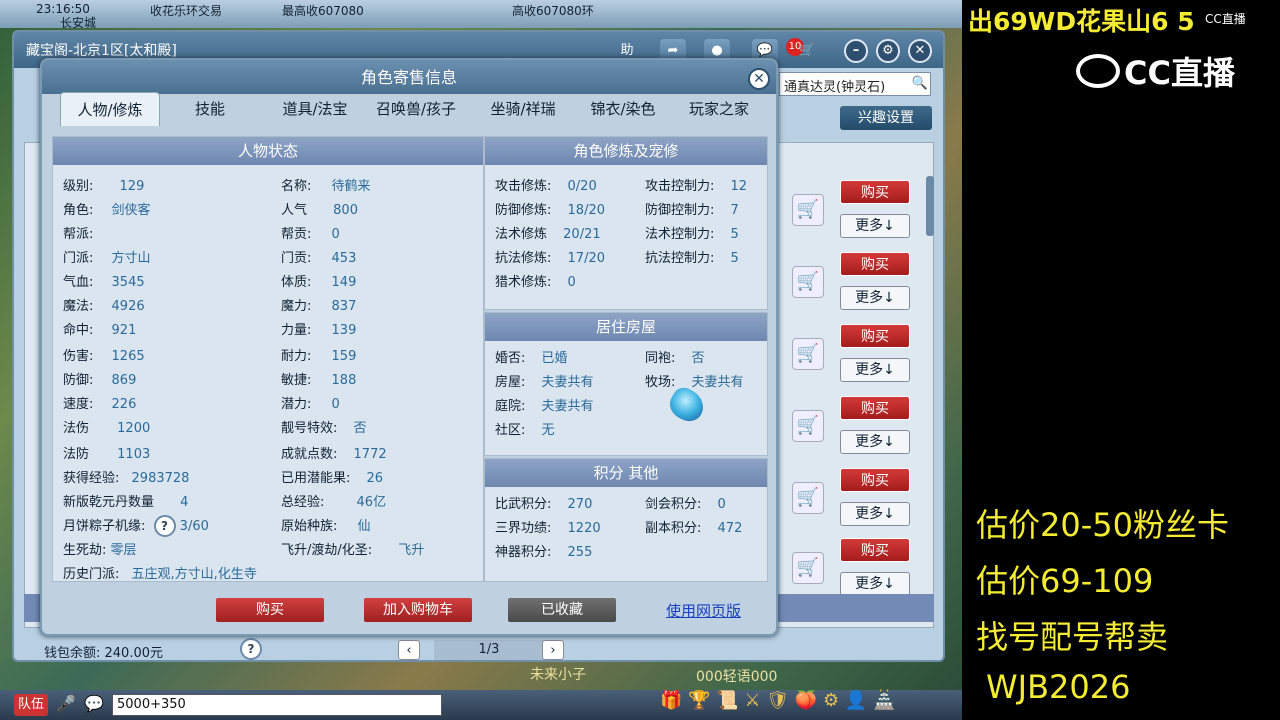 Image resolution: width=1280 pixels, height=720 pixels. What do you see at coordinates (78, 282) in the screenshot?
I see `stat-label: 气血:` at bounding box center [78, 282].